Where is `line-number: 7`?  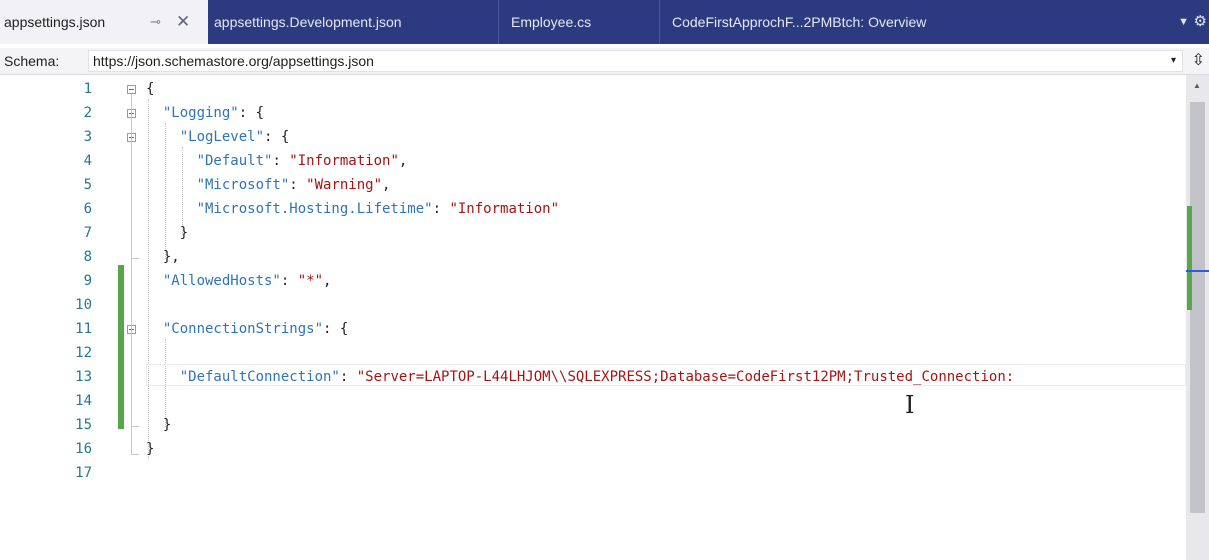 line-number: 7 is located at coordinates (87, 233).